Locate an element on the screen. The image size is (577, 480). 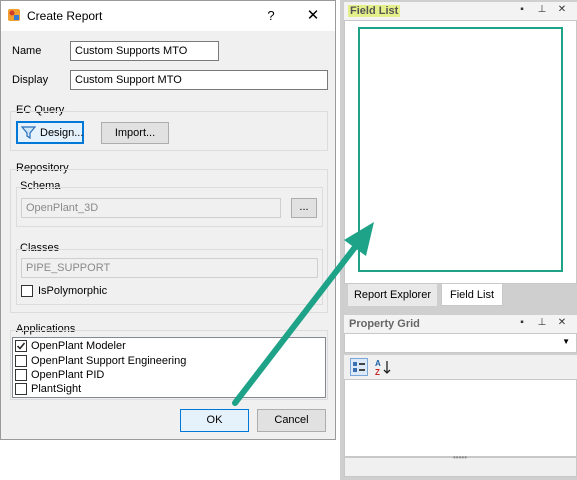
annotation-arrow is located at coordinates (303, 314).